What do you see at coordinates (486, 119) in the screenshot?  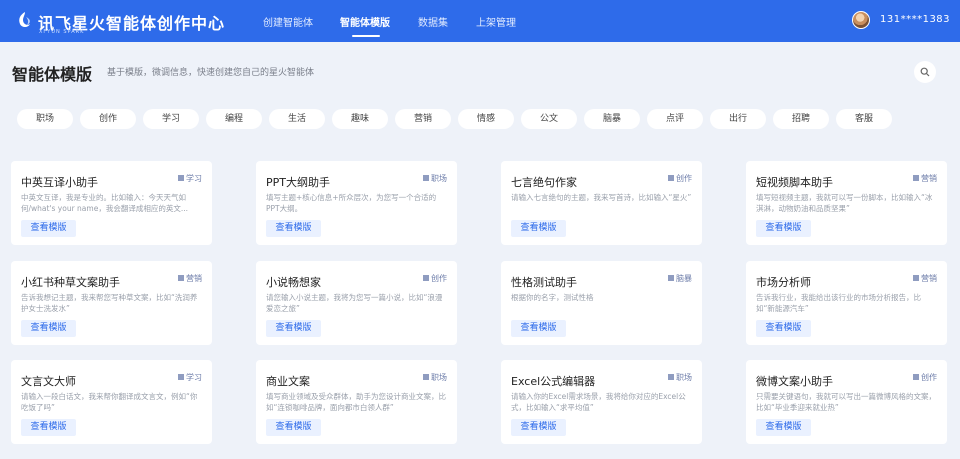 I see `category-chip-emotion: 情感` at bounding box center [486, 119].